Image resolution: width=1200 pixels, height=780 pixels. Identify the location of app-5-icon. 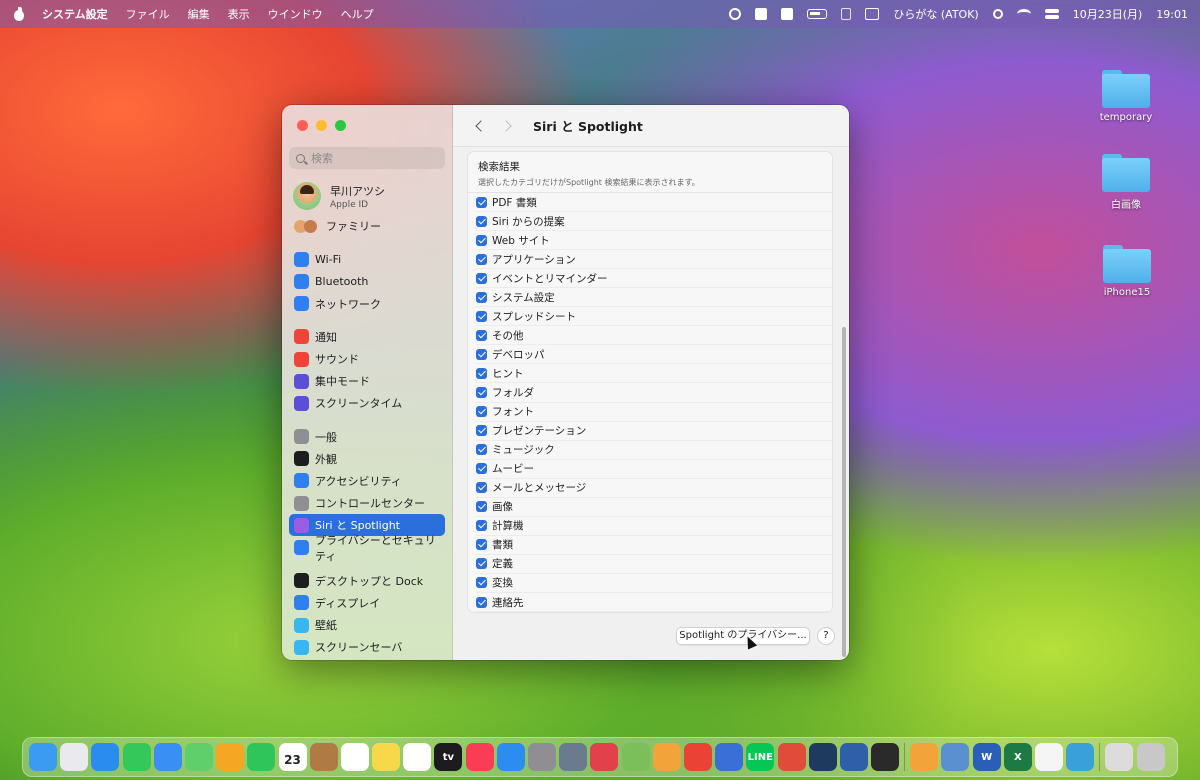
(791, 757).